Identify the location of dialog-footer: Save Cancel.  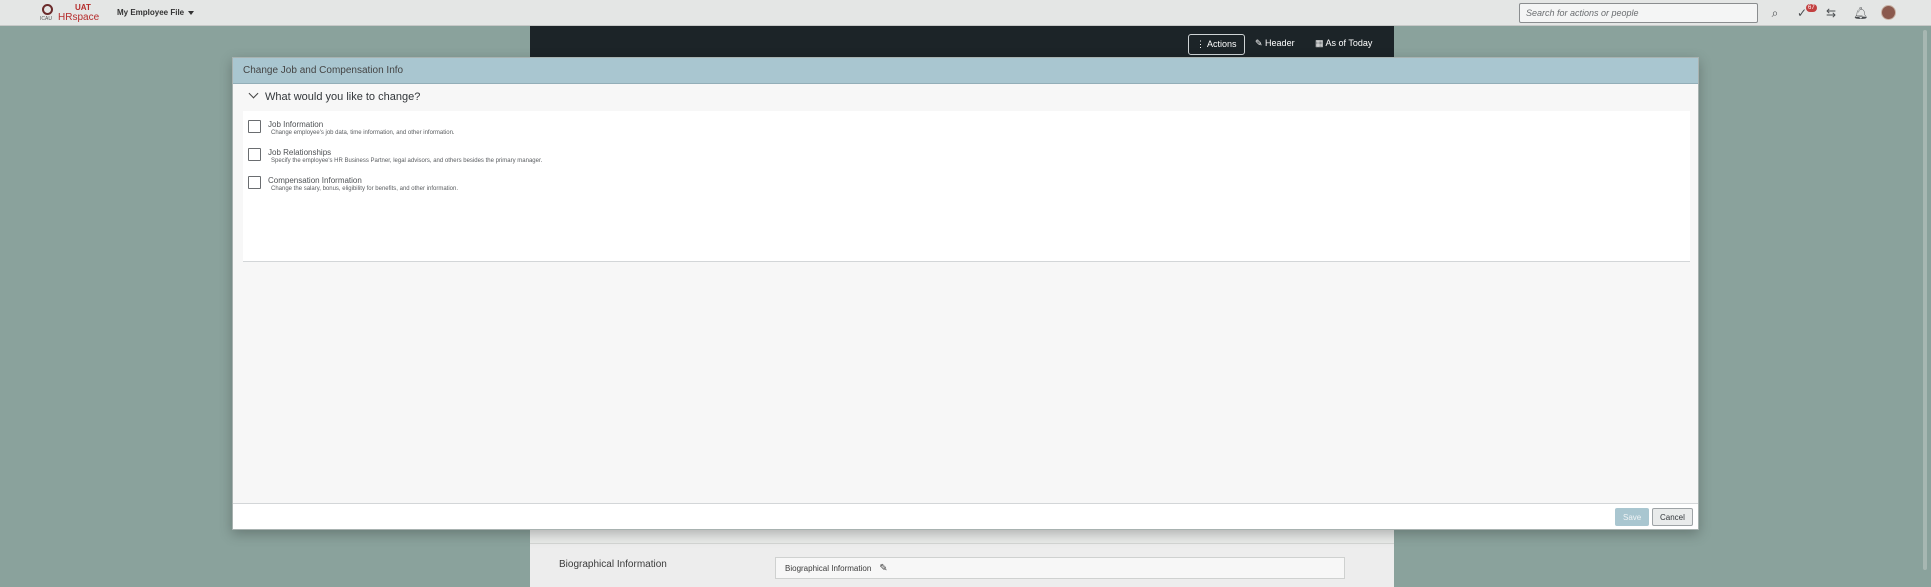
(965, 516).